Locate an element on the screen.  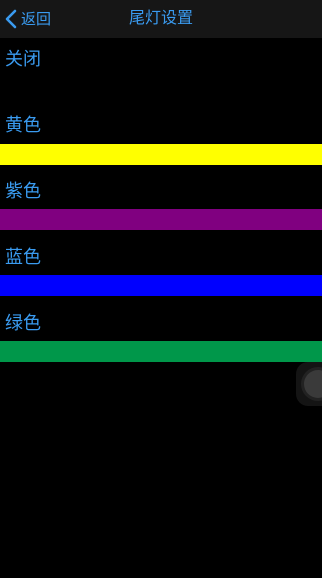
assistive-touch-icon is located at coordinates (313, 384).